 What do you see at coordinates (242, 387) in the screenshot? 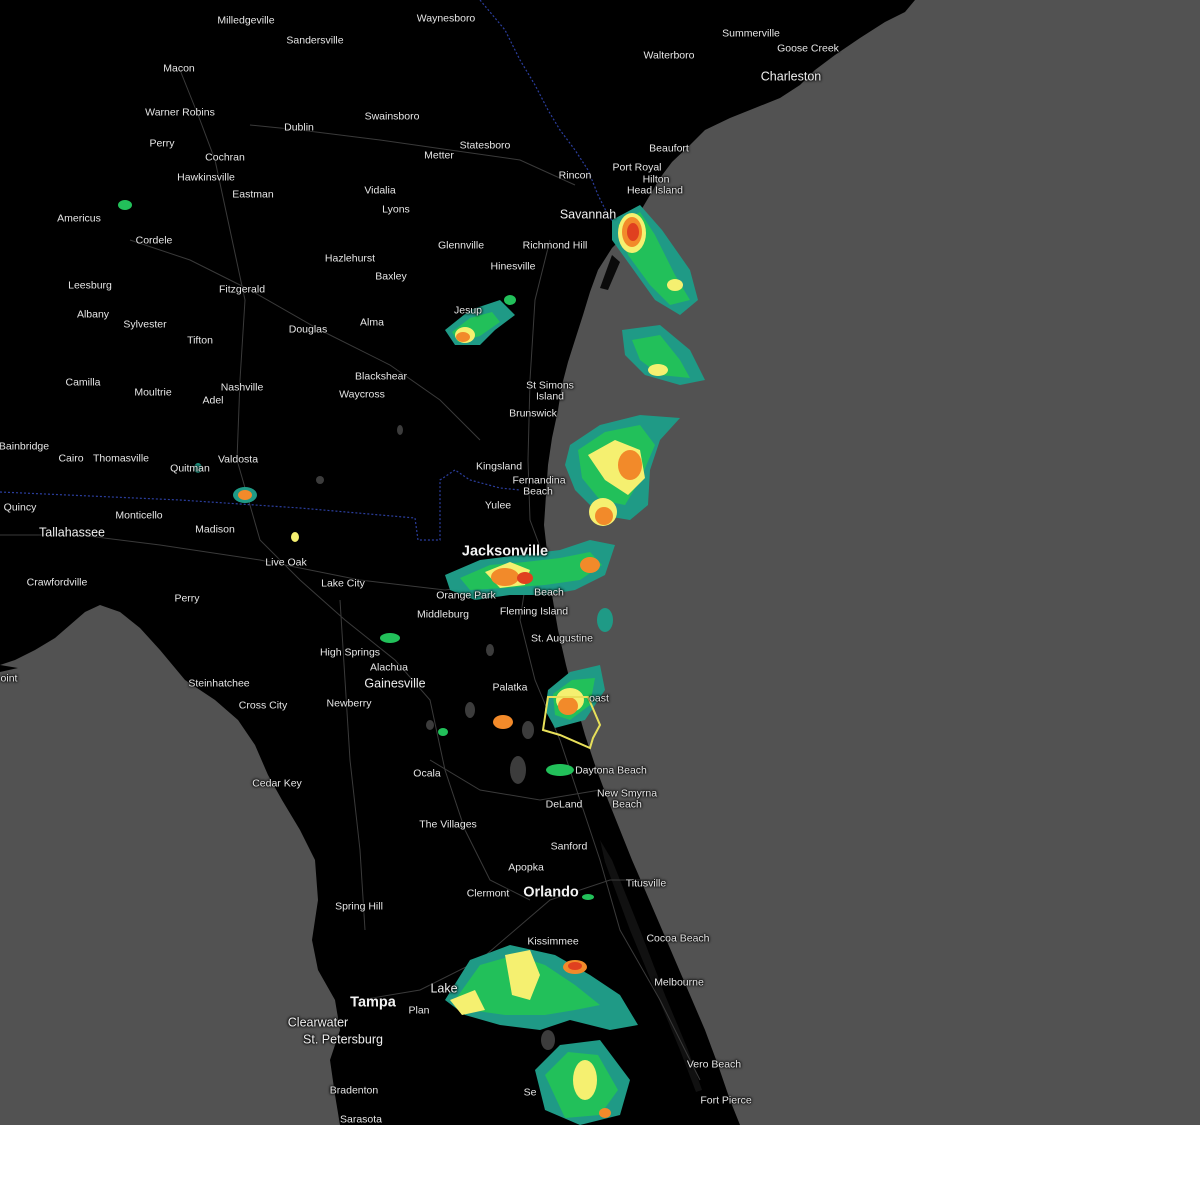
I see `city-label: Nashville` at bounding box center [242, 387].